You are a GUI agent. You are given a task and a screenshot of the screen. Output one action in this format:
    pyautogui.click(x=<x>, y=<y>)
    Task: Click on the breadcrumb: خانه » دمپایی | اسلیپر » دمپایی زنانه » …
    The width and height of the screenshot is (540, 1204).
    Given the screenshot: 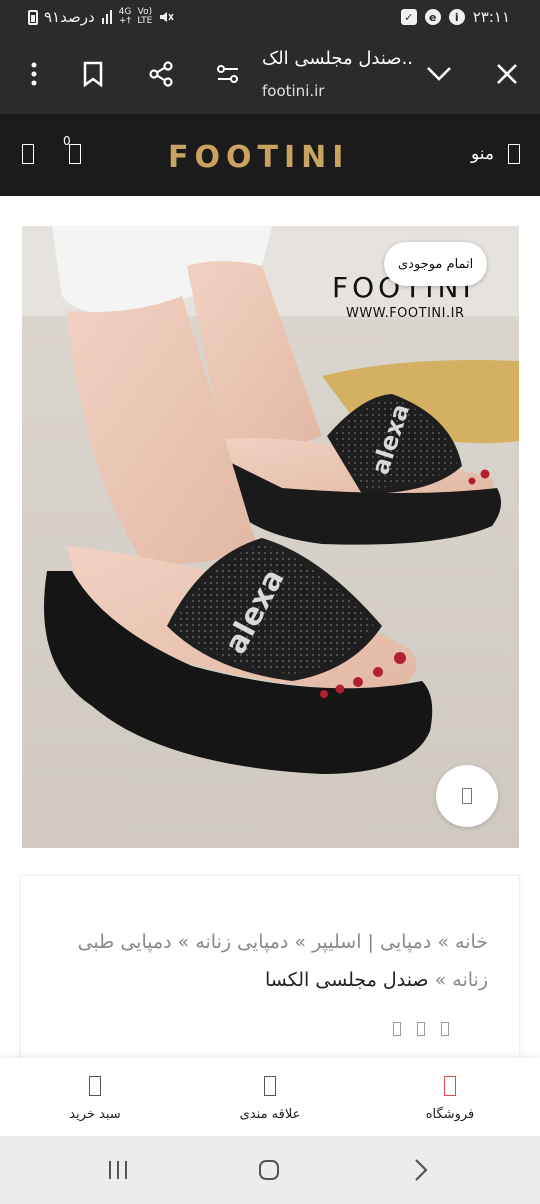 What is the action you would take?
    pyautogui.click(x=273, y=961)
    